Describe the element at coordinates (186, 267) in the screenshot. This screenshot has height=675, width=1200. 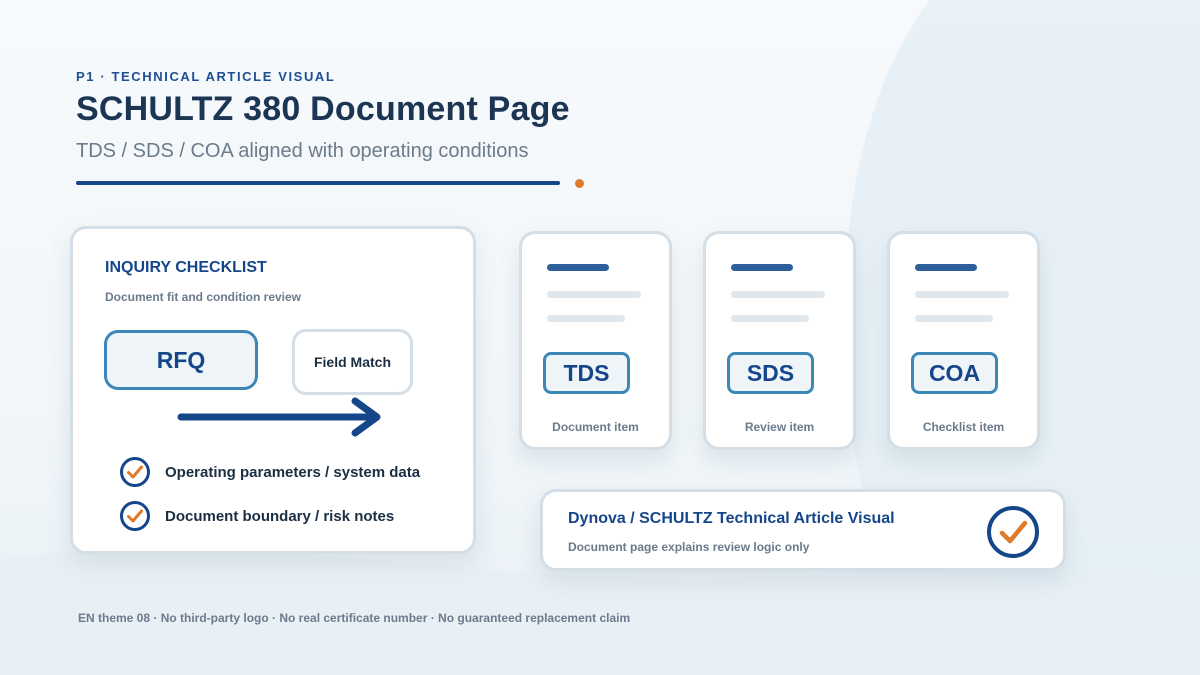
I see `checklist-title: INQUIRY CHECKLIST` at that location.